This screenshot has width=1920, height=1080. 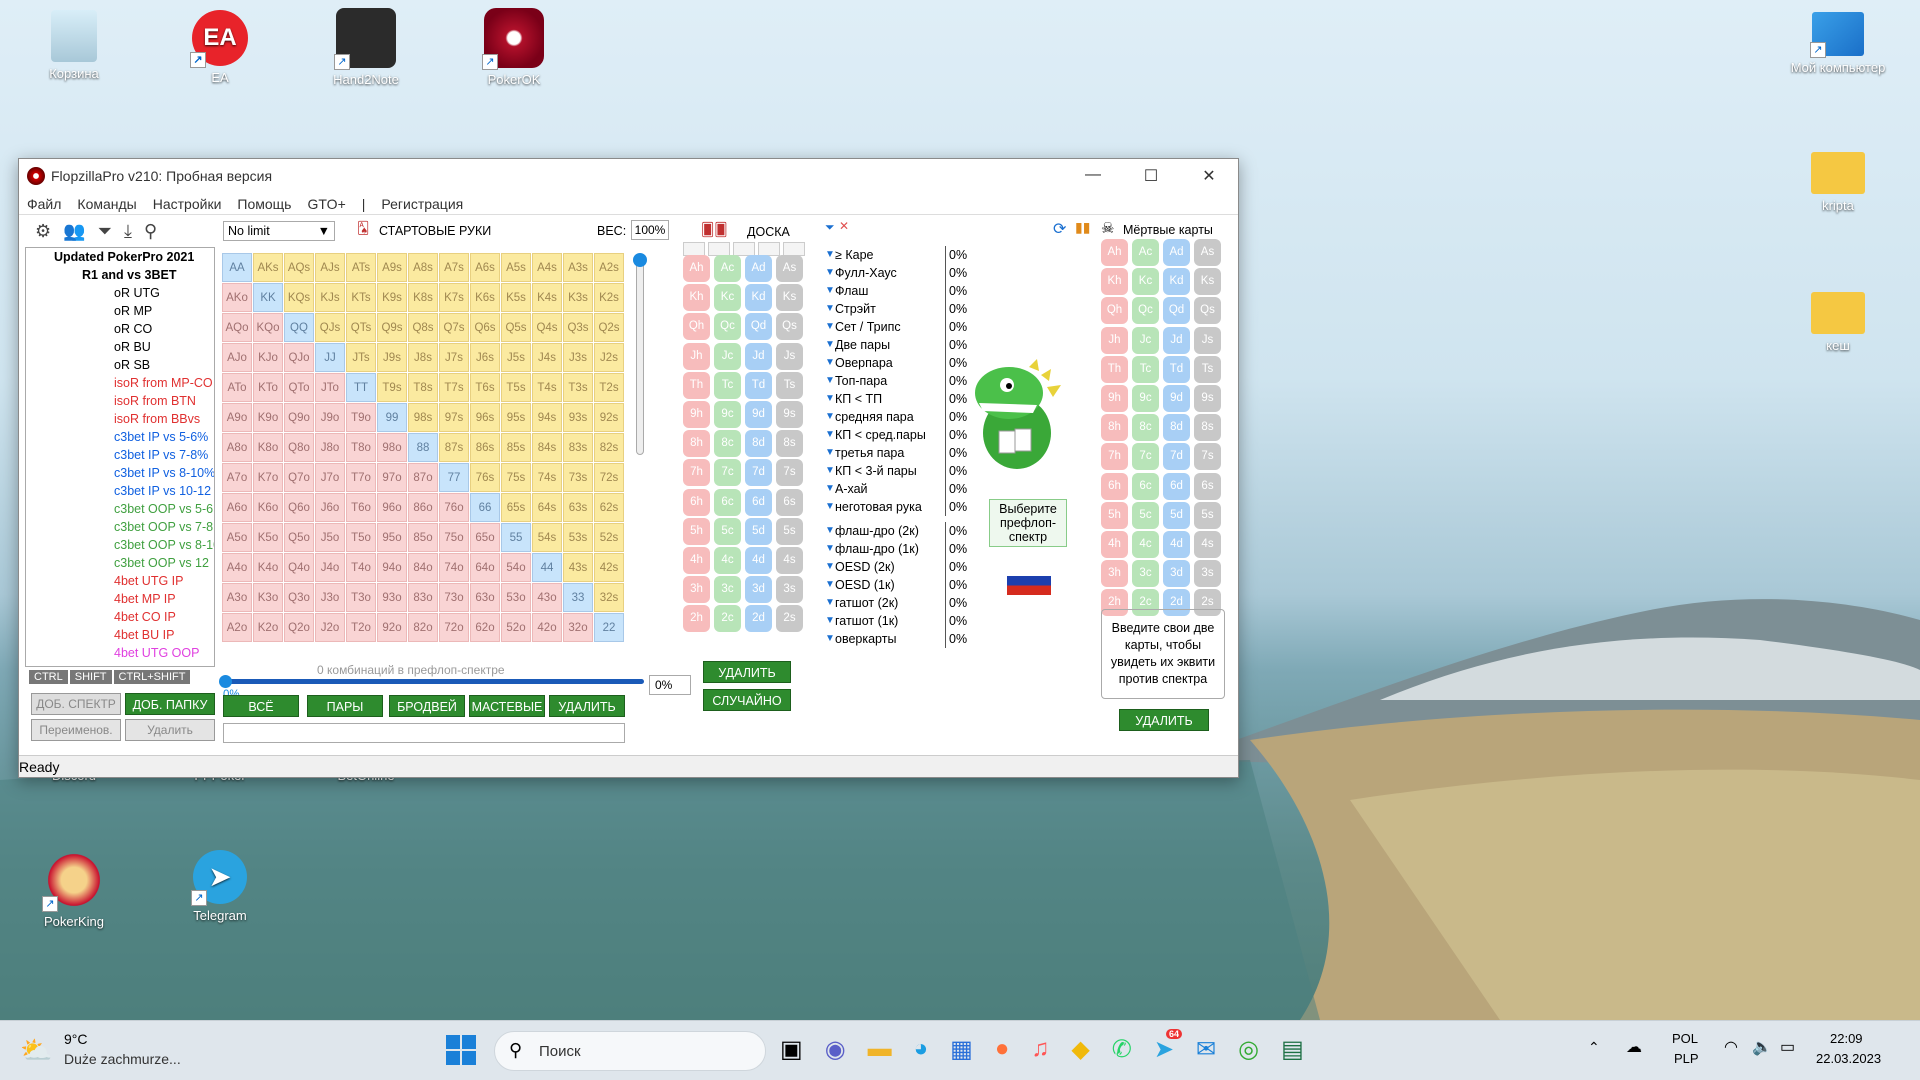 What do you see at coordinates (747, 700) in the screenshot?
I see `board-random-button: СЛУЧАЙНО` at bounding box center [747, 700].